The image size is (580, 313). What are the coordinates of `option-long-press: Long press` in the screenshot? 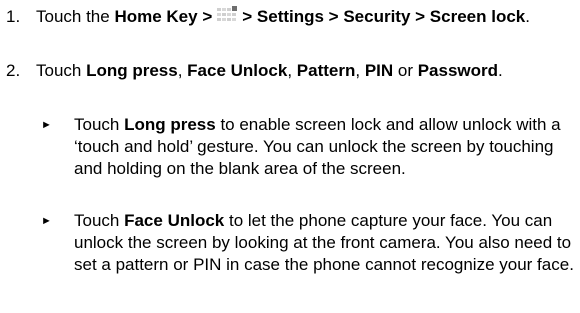 It's located at (132, 70).